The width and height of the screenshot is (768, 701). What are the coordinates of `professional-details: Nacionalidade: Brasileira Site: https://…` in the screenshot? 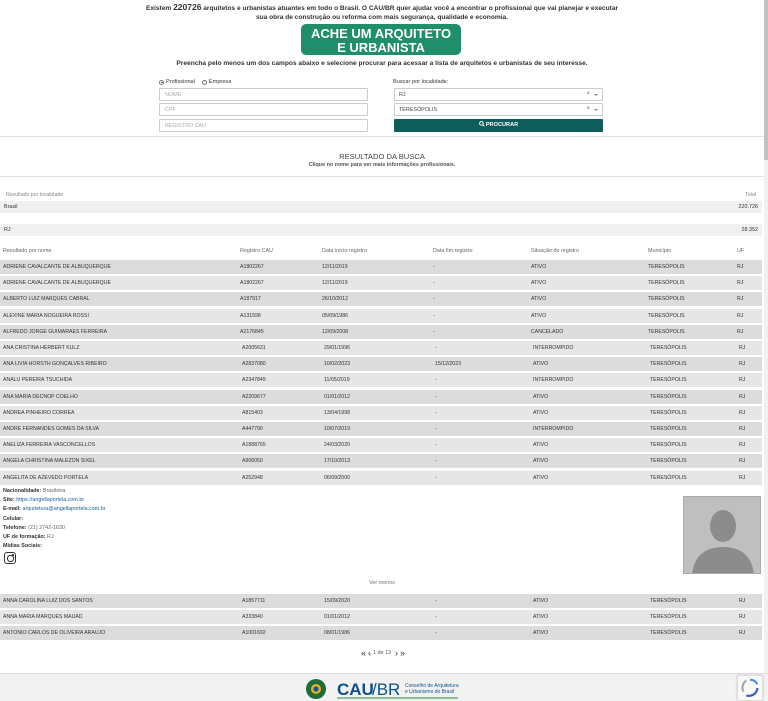 It's located at (382, 538).